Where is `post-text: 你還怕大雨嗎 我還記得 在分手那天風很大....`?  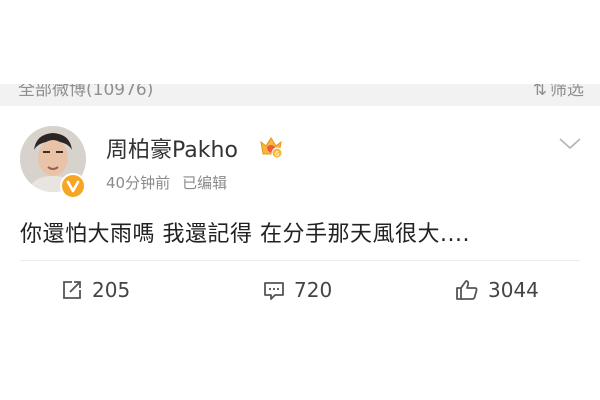 post-text: 你還怕大雨嗎 我還記得 在分手那天風很大.... is located at coordinates (245, 234).